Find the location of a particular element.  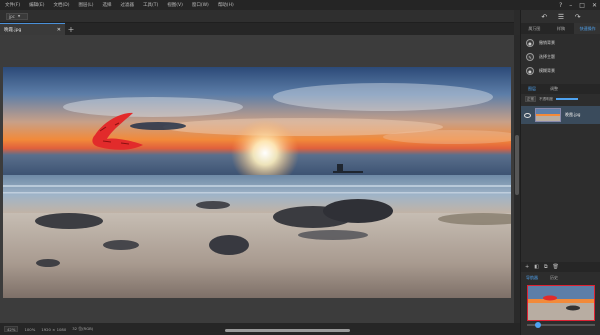

menu-icon: ☰ is located at coordinates (561, 17).